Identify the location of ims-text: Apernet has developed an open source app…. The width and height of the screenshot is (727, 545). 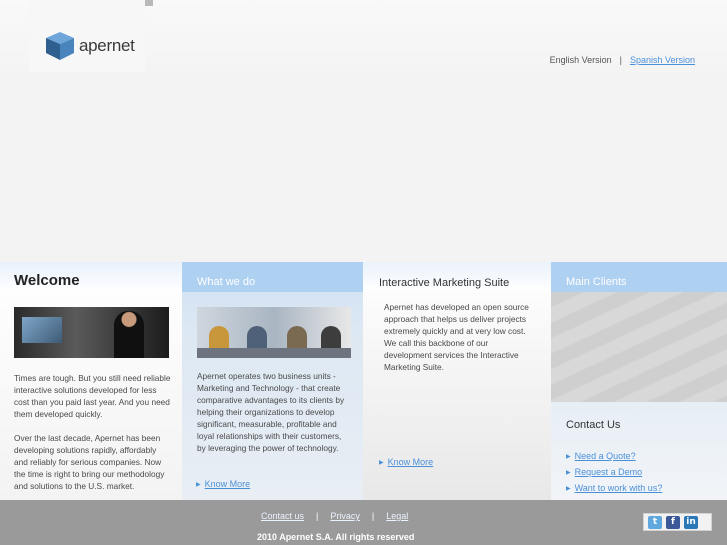
(456, 337).